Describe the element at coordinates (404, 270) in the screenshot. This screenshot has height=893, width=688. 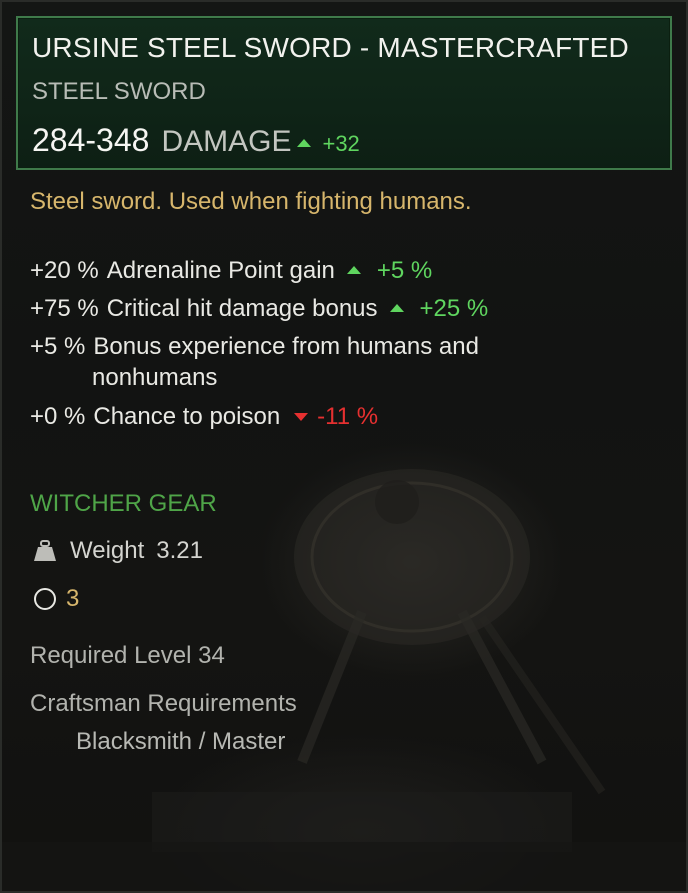
I see `attribute-delta: +5 %` at that location.